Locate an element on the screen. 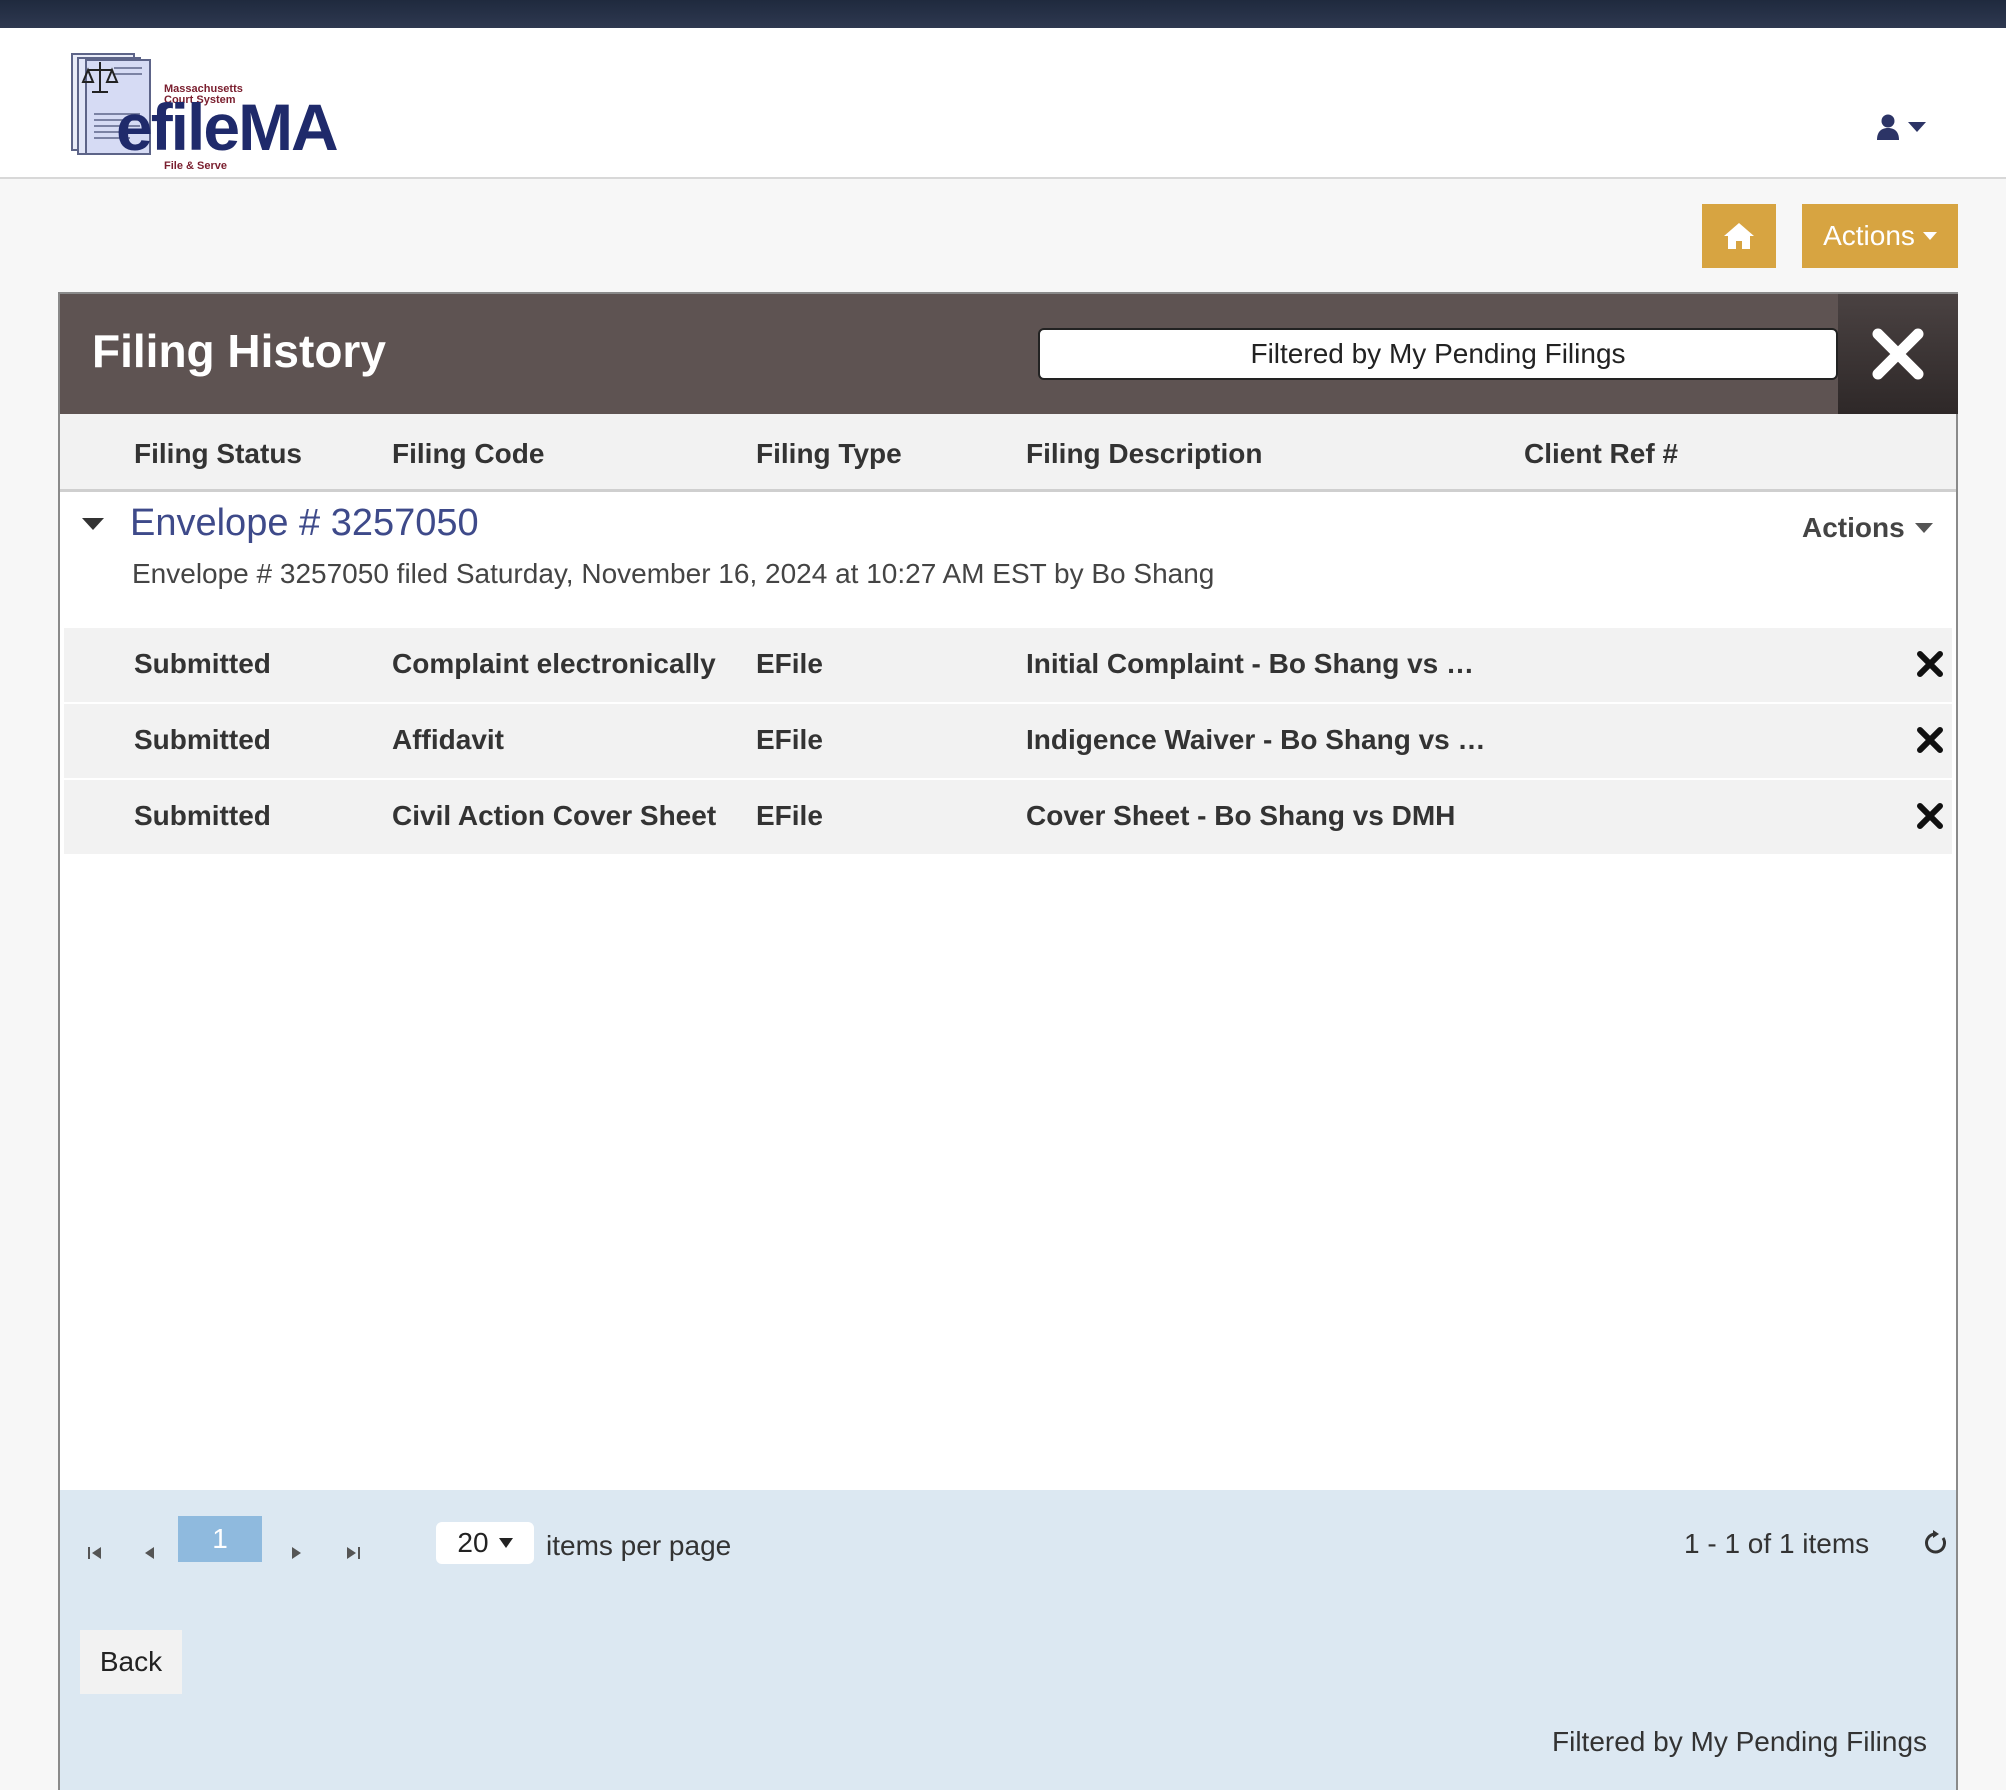 The image size is (2006, 1790). cell-code: Affidavit is located at coordinates (448, 739).